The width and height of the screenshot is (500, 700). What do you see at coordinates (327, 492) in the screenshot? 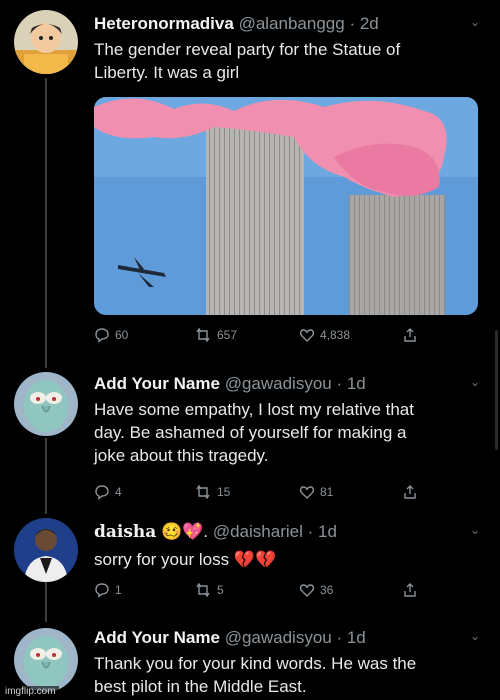
I see `like-count: 81` at bounding box center [327, 492].